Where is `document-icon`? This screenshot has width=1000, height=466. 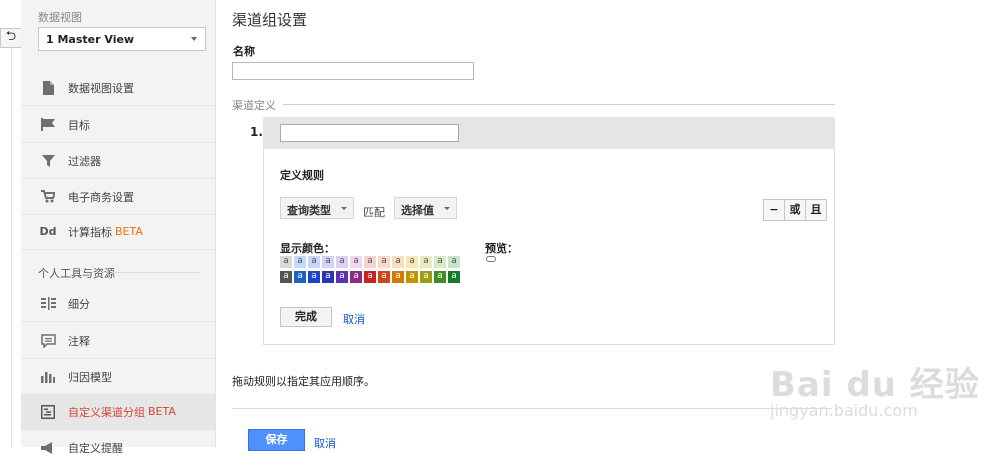 document-icon is located at coordinates (48, 88).